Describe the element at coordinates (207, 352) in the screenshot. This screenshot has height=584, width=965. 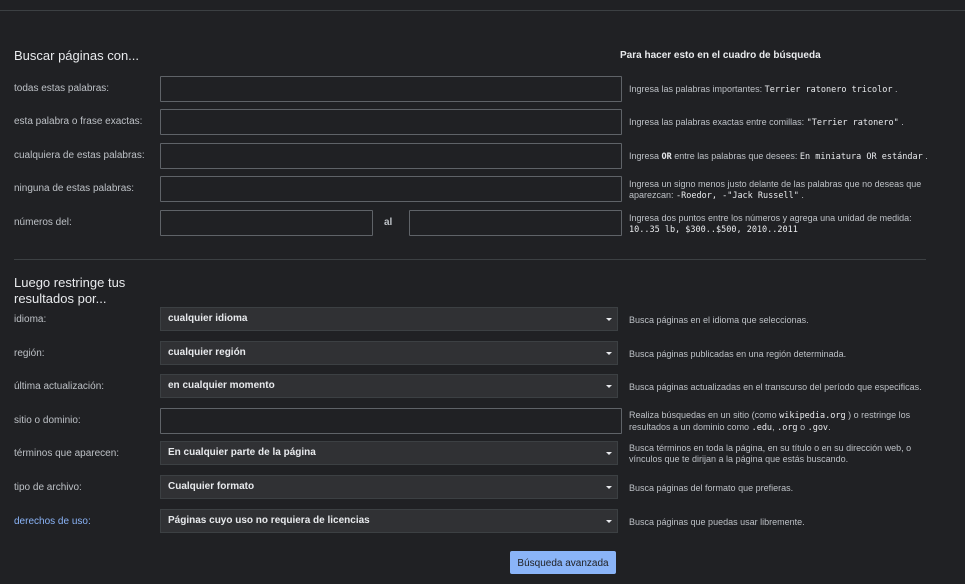
I see `region-value: cualquier región` at that location.